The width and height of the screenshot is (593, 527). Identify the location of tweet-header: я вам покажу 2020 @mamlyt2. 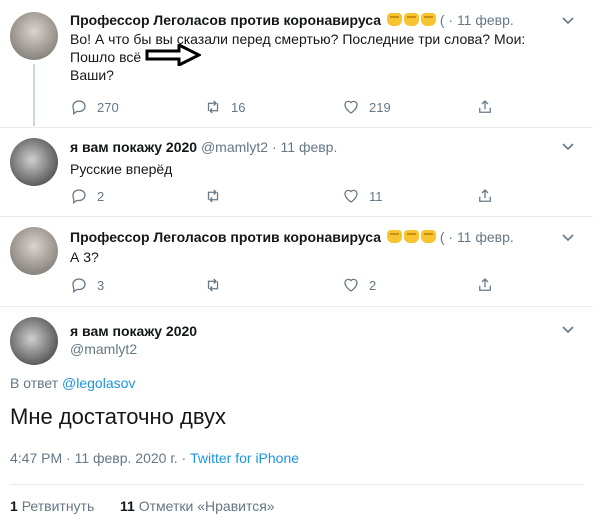
(133, 340).